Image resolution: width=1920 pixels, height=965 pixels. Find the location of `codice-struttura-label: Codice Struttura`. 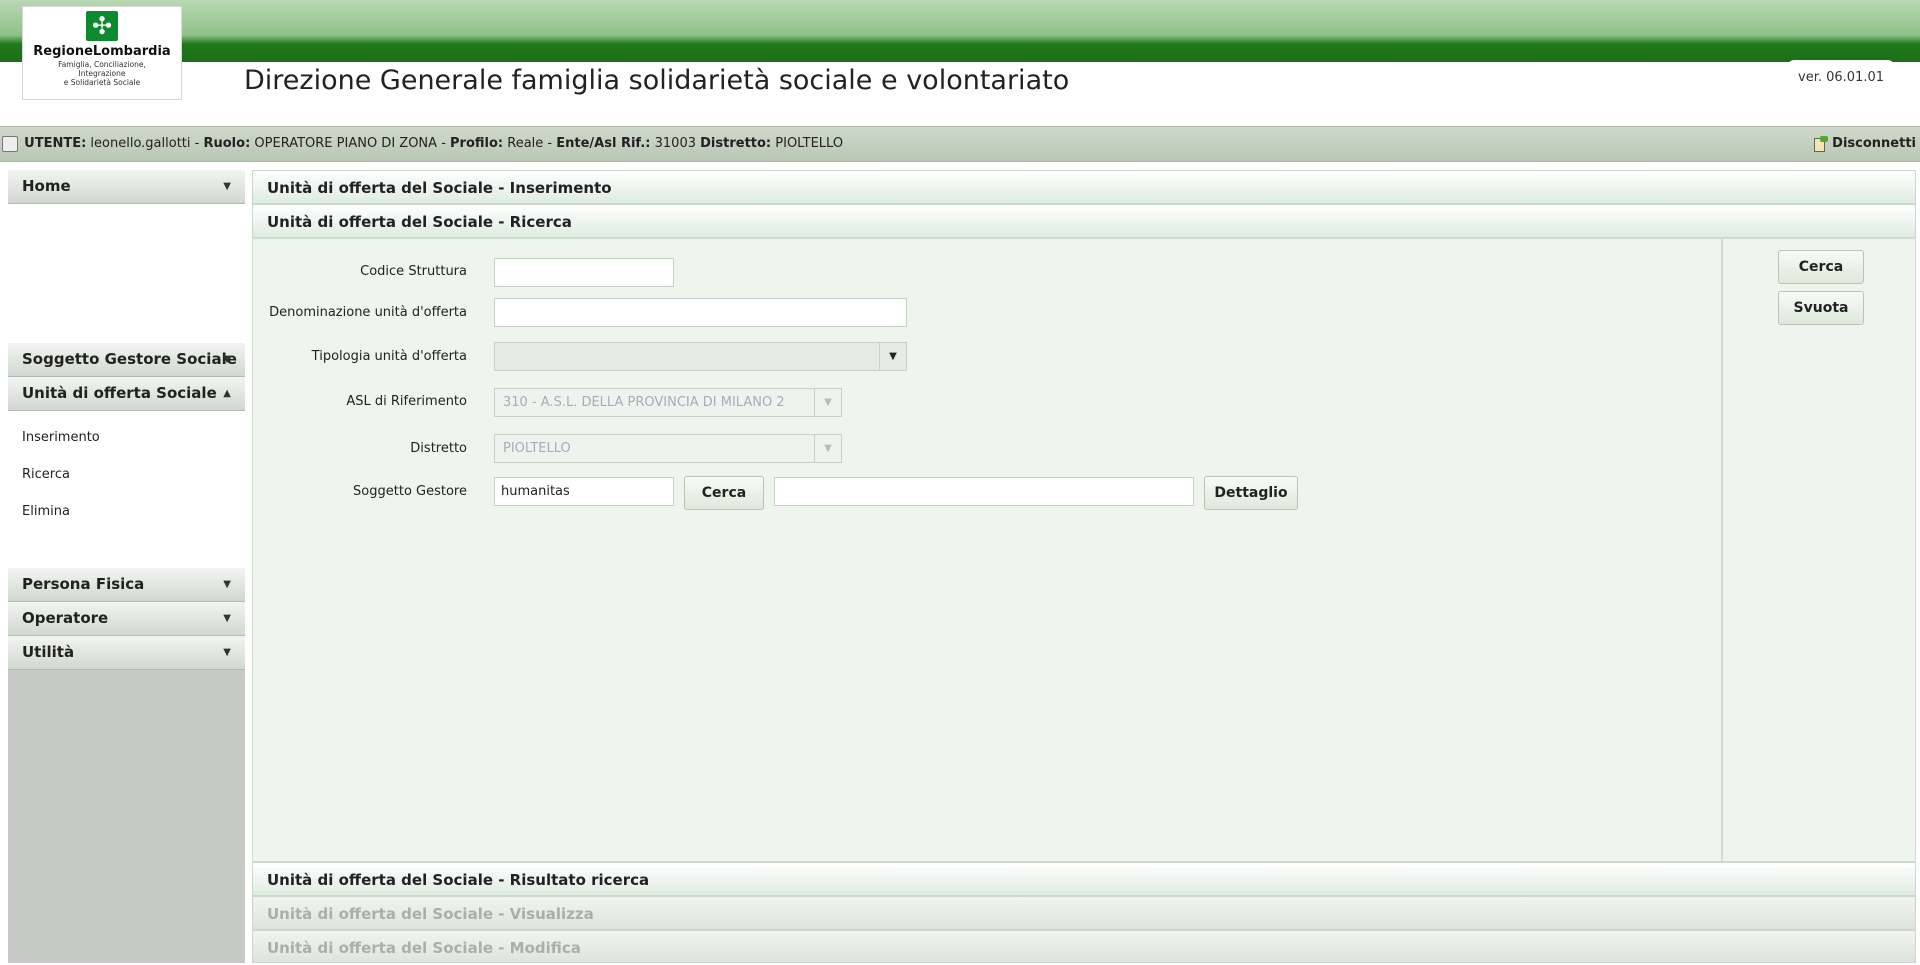

codice-struttura-label: Codice Struttura is located at coordinates (413, 271).